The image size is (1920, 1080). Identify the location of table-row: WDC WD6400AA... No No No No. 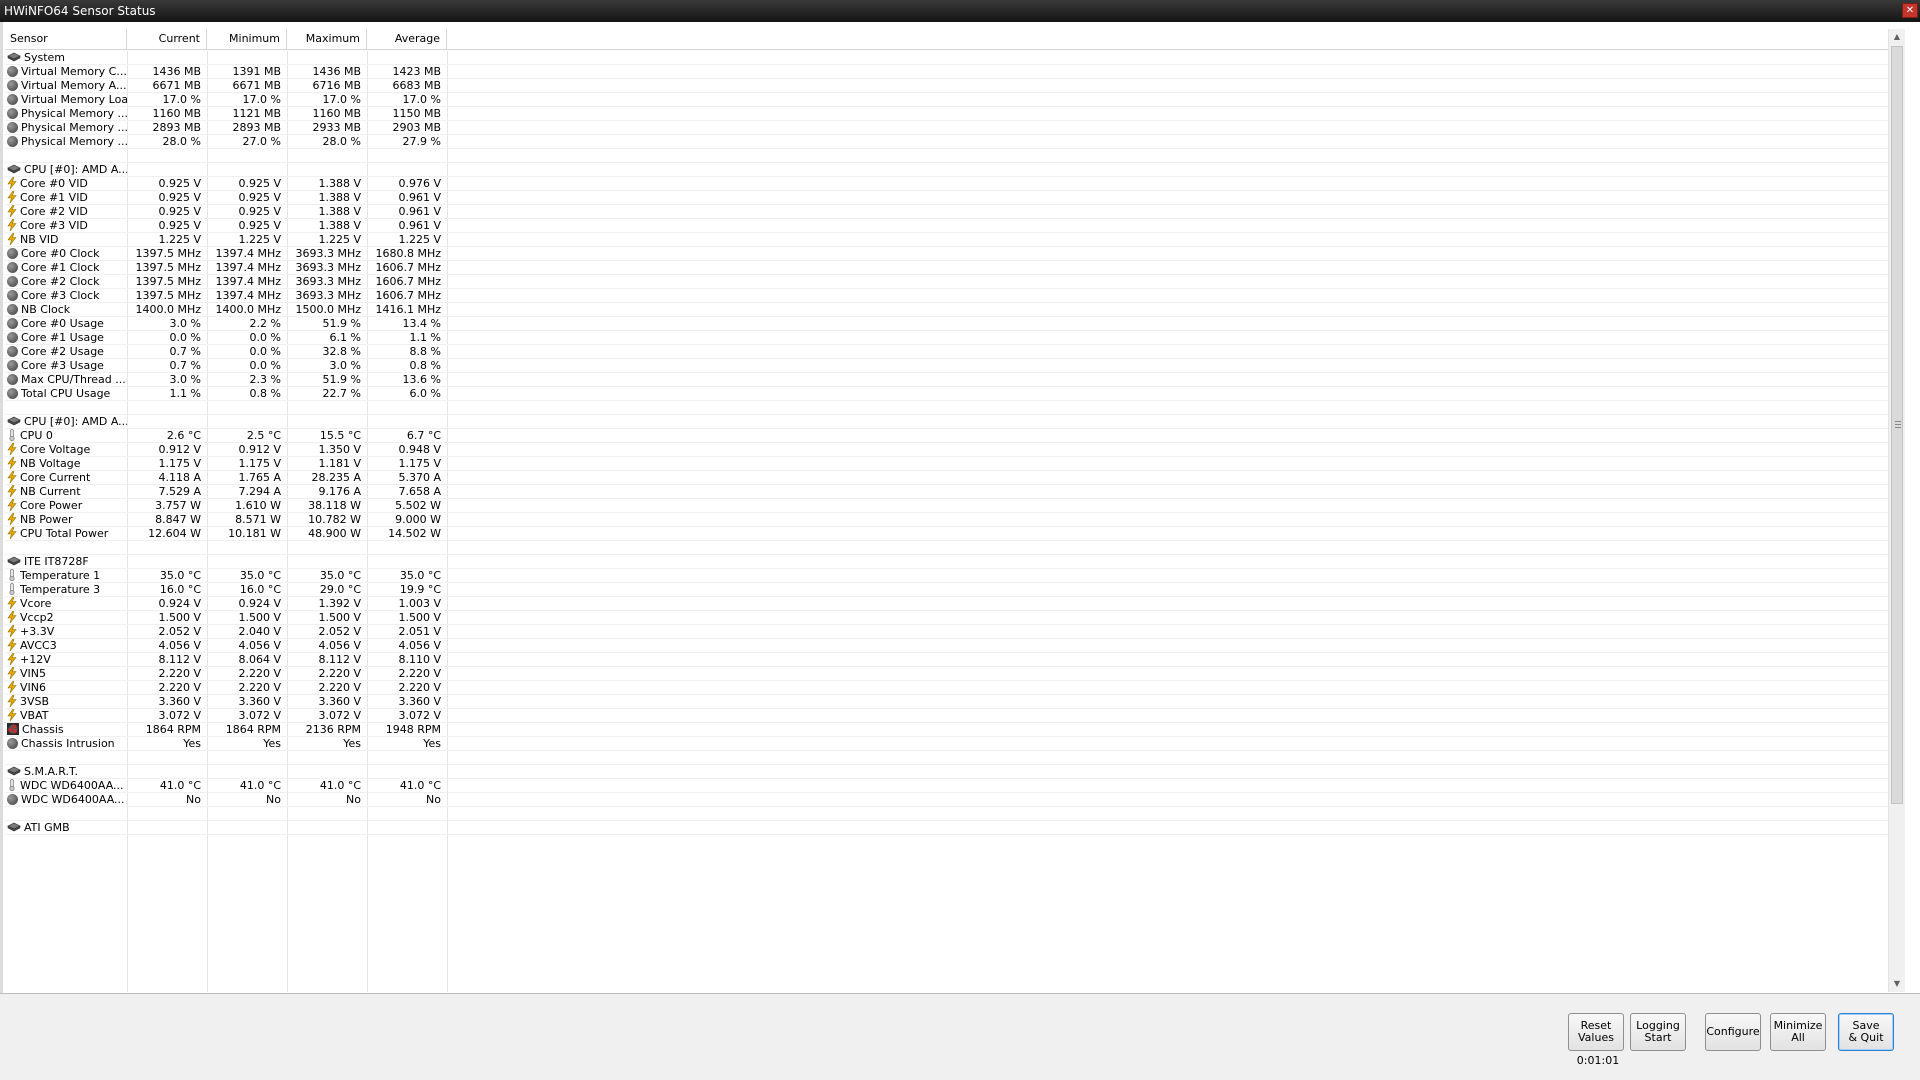
(947, 800).